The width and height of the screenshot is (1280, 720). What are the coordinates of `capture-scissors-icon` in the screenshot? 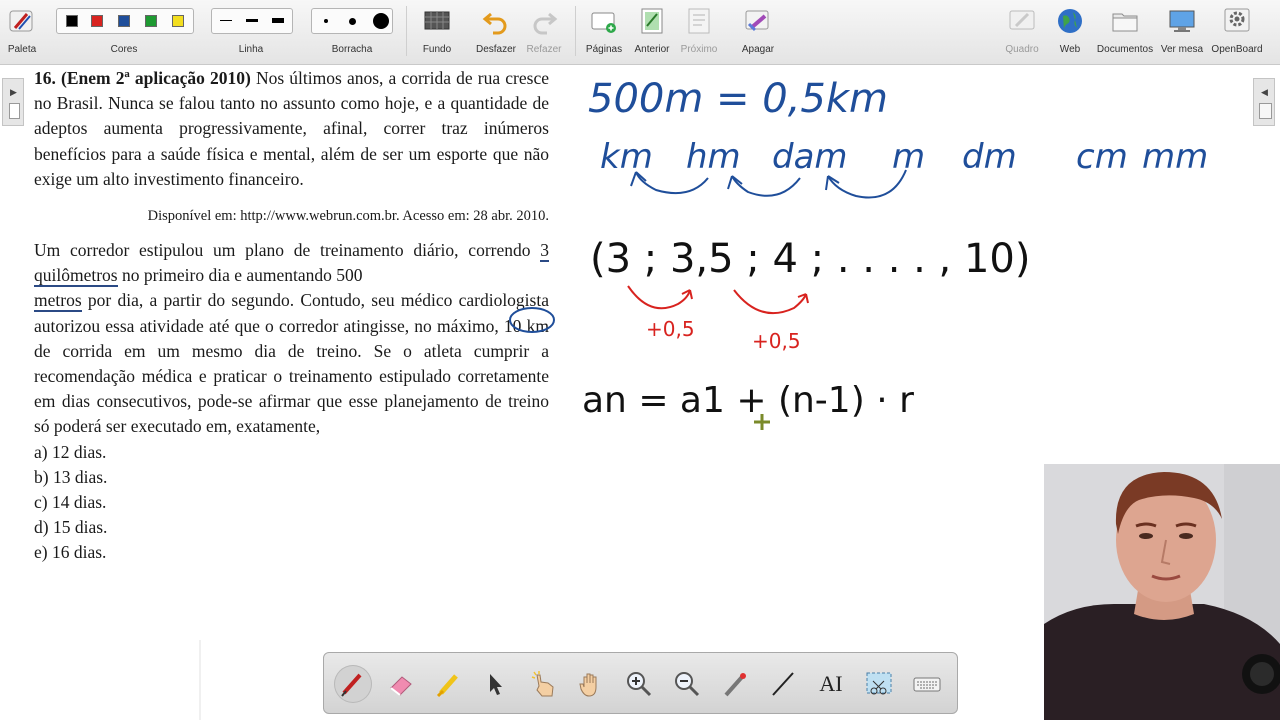 It's located at (879, 683).